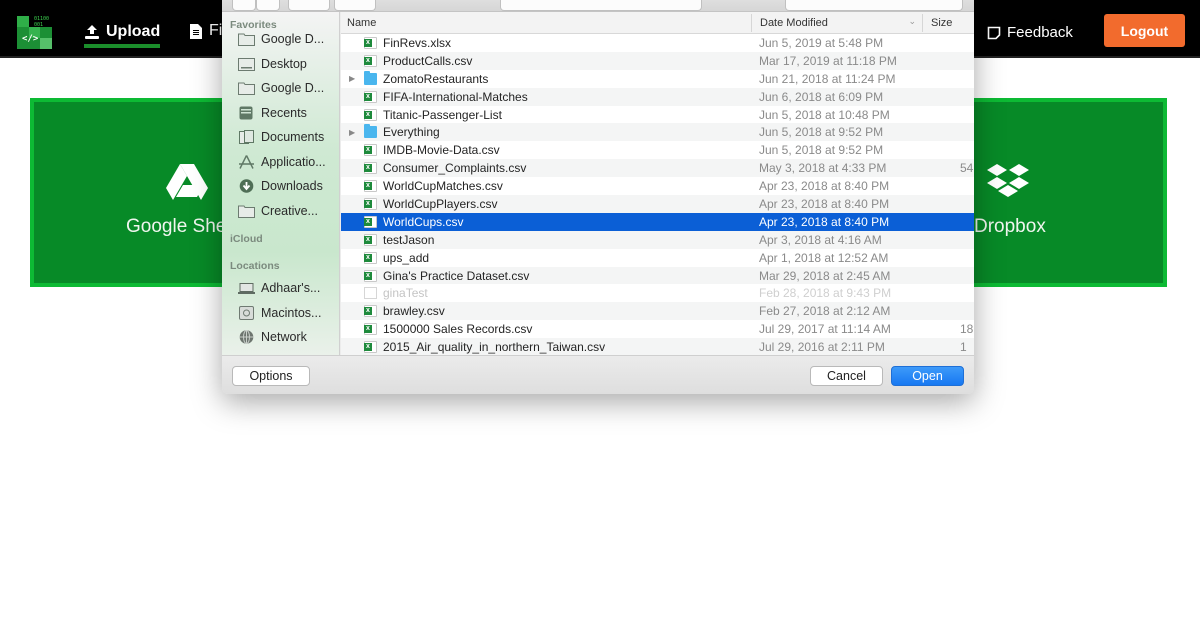 The width and height of the screenshot is (1200, 623). What do you see at coordinates (967, 168) in the screenshot?
I see `file-size: 54` at bounding box center [967, 168].